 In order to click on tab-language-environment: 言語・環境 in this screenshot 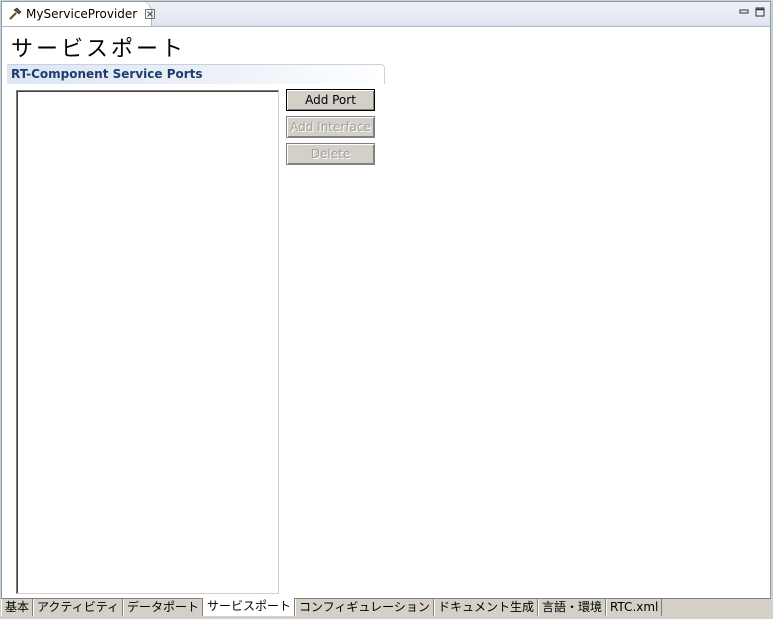, I will do `click(571, 607)`.